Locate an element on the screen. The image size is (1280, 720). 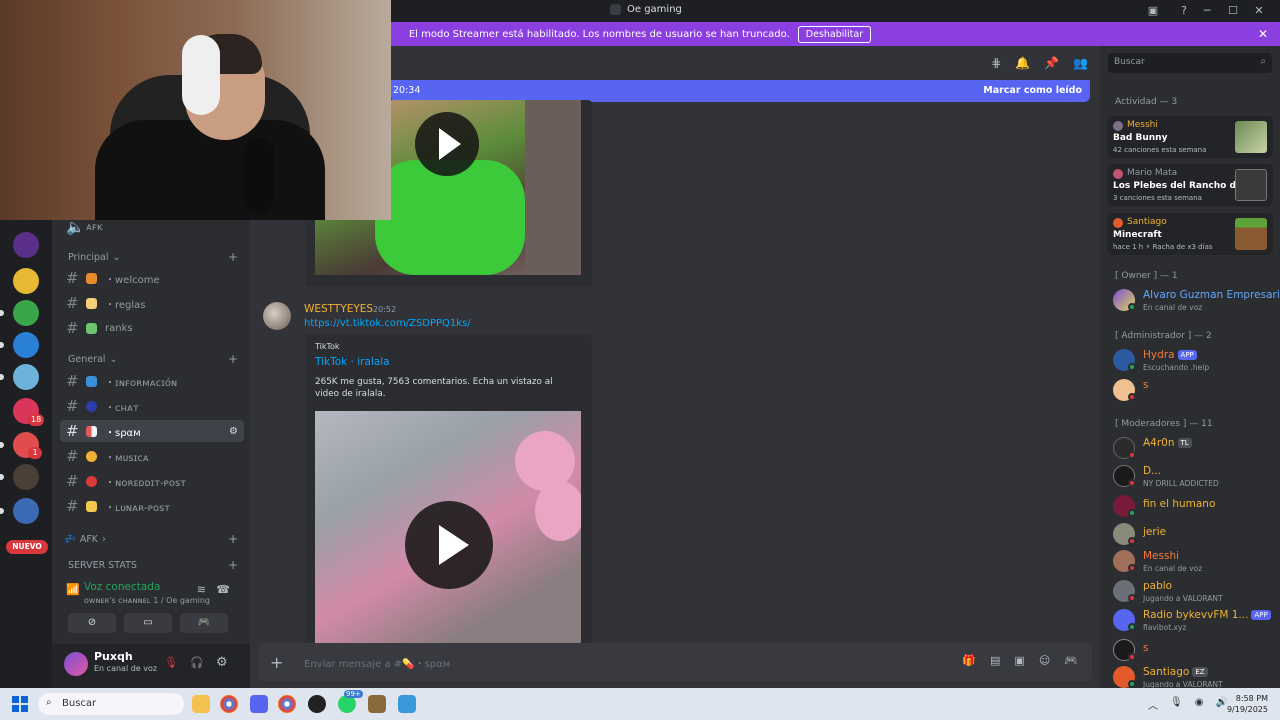
gift-icon: 🎁 is located at coordinates (969, 660).